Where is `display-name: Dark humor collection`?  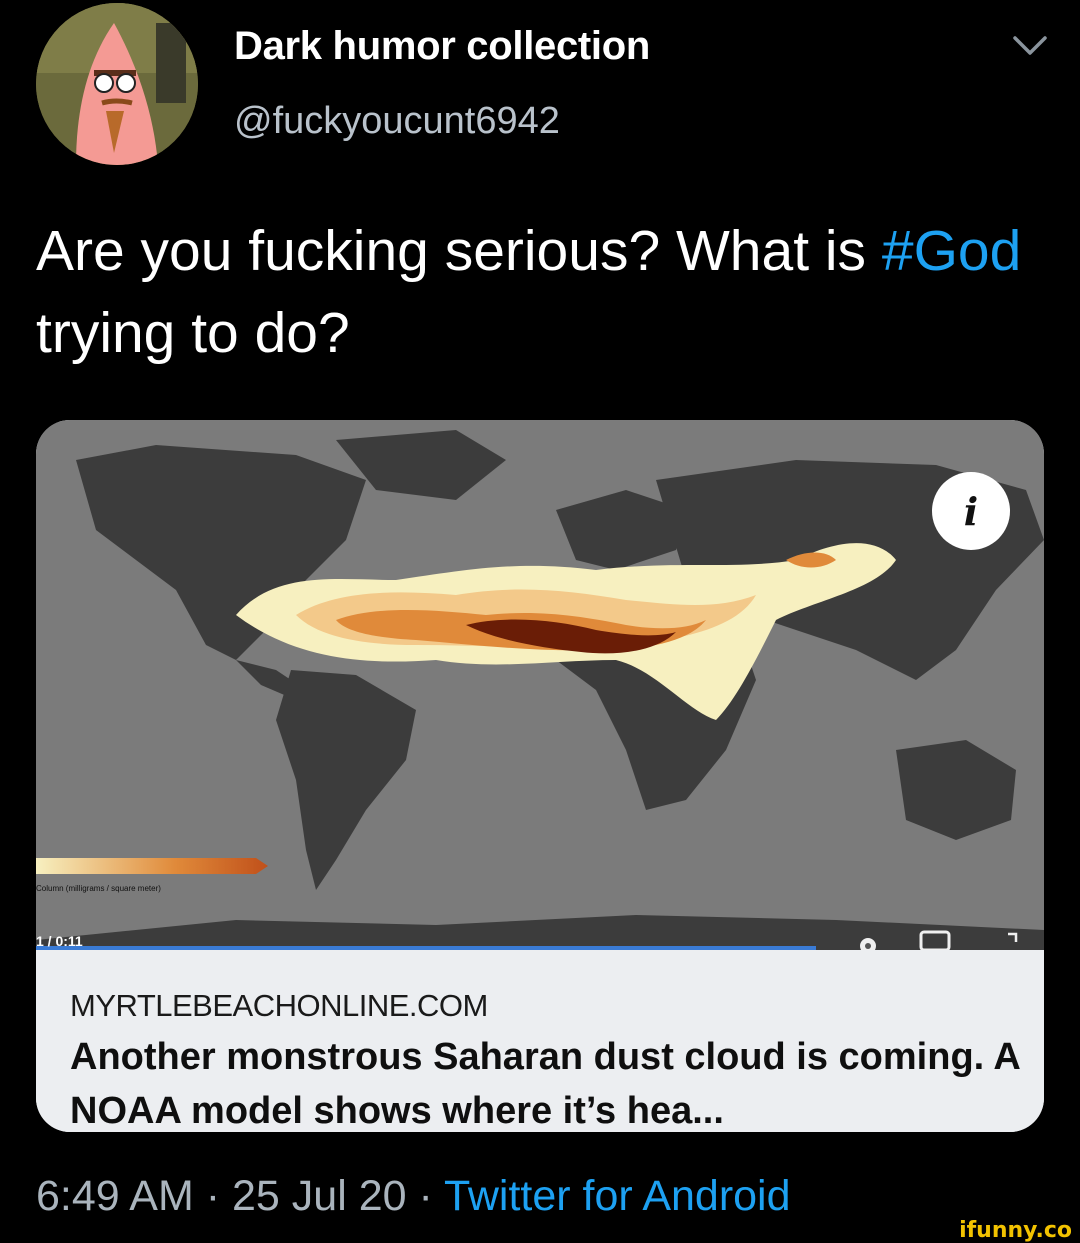 display-name: Dark humor collection is located at coordinates (442, 46).